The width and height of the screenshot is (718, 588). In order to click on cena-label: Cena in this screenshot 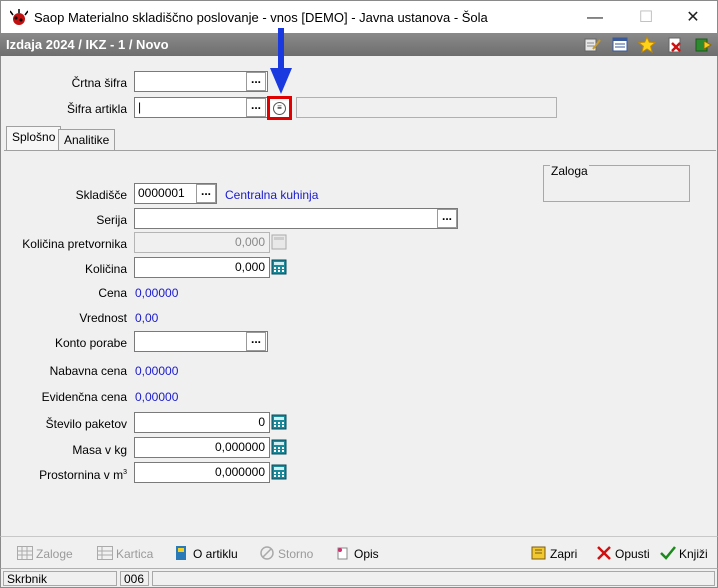, I will do `click(112, 293)`.